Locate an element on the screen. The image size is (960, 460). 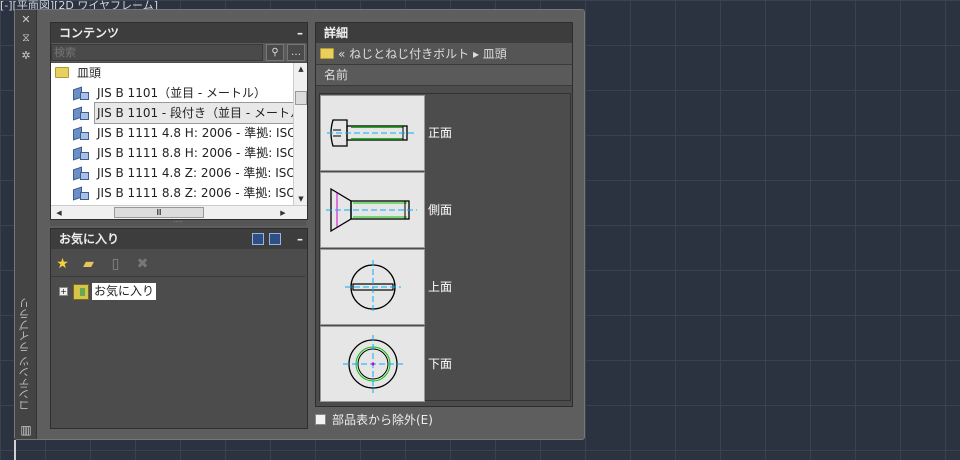
favorites-folder-icon is located at coordinates (81, 292).